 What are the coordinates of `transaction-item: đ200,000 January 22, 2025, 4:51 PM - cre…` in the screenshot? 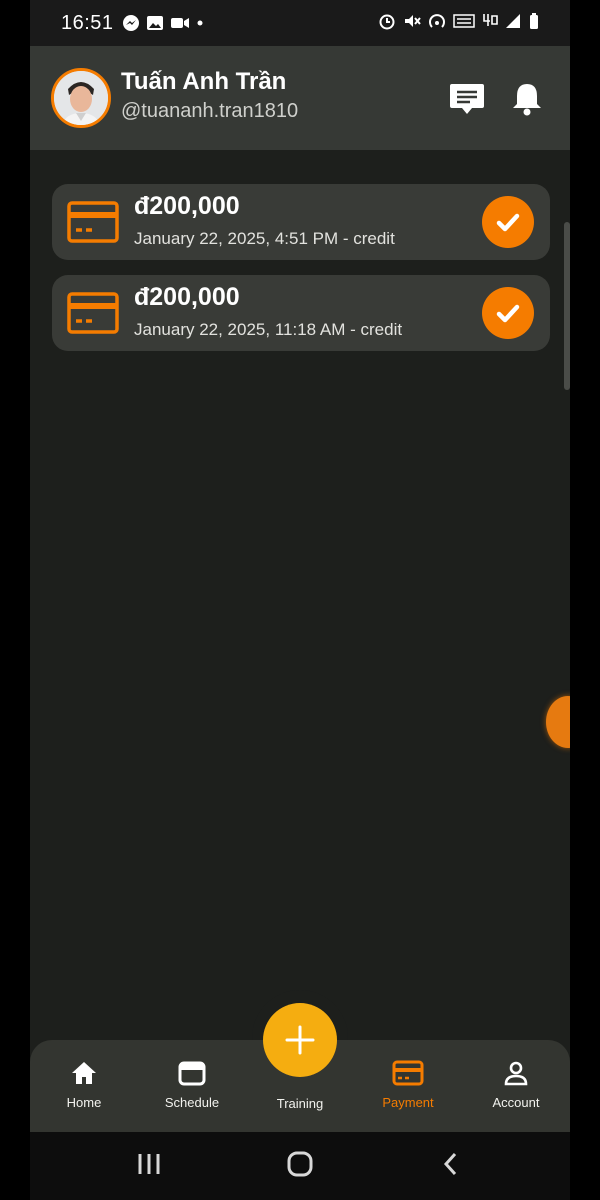 It's located at (301, 222).